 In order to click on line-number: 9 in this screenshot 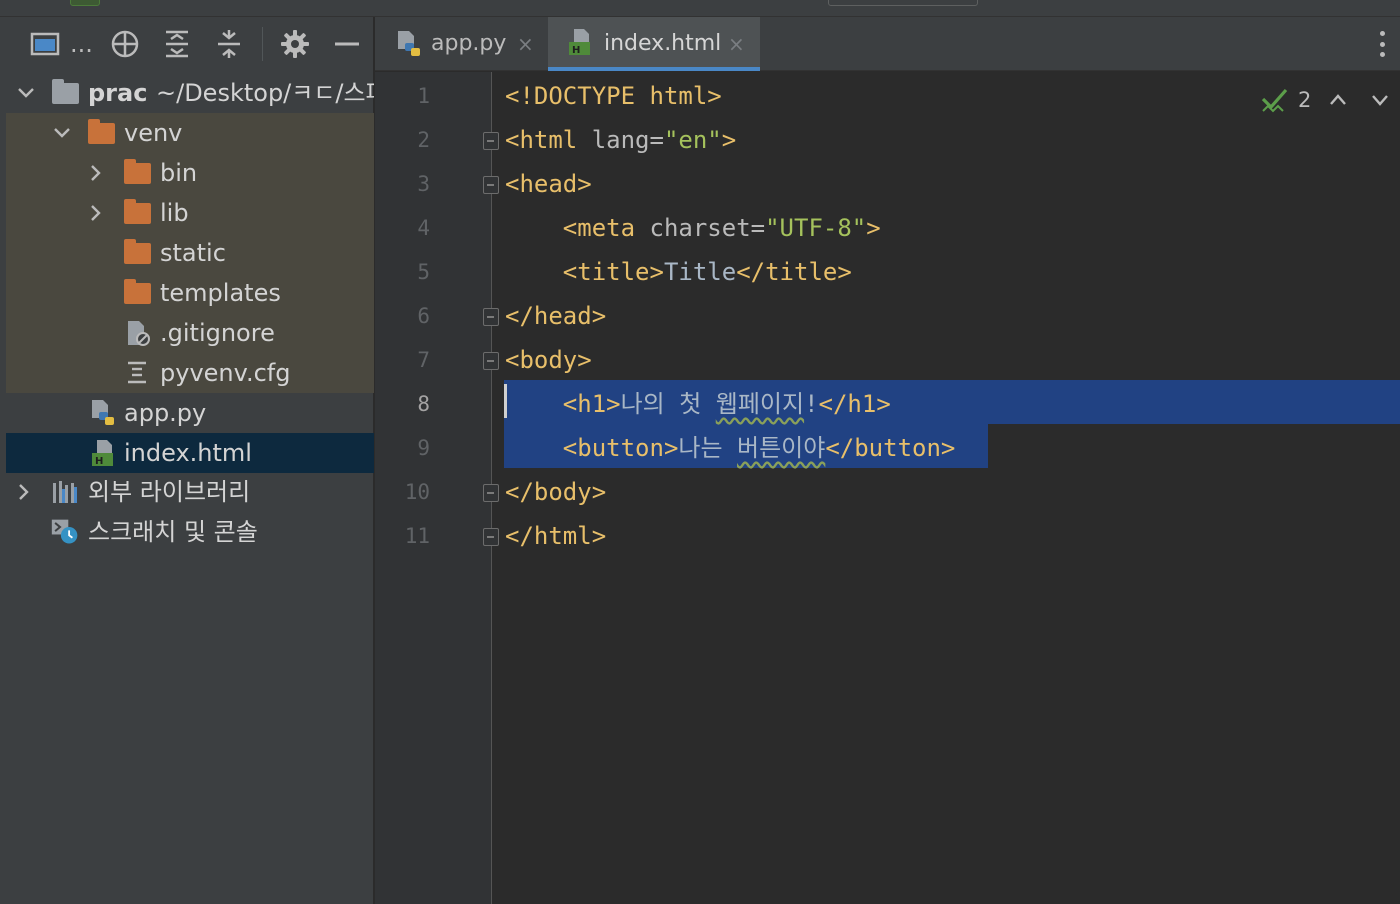, I will do `click(423, 448)`.